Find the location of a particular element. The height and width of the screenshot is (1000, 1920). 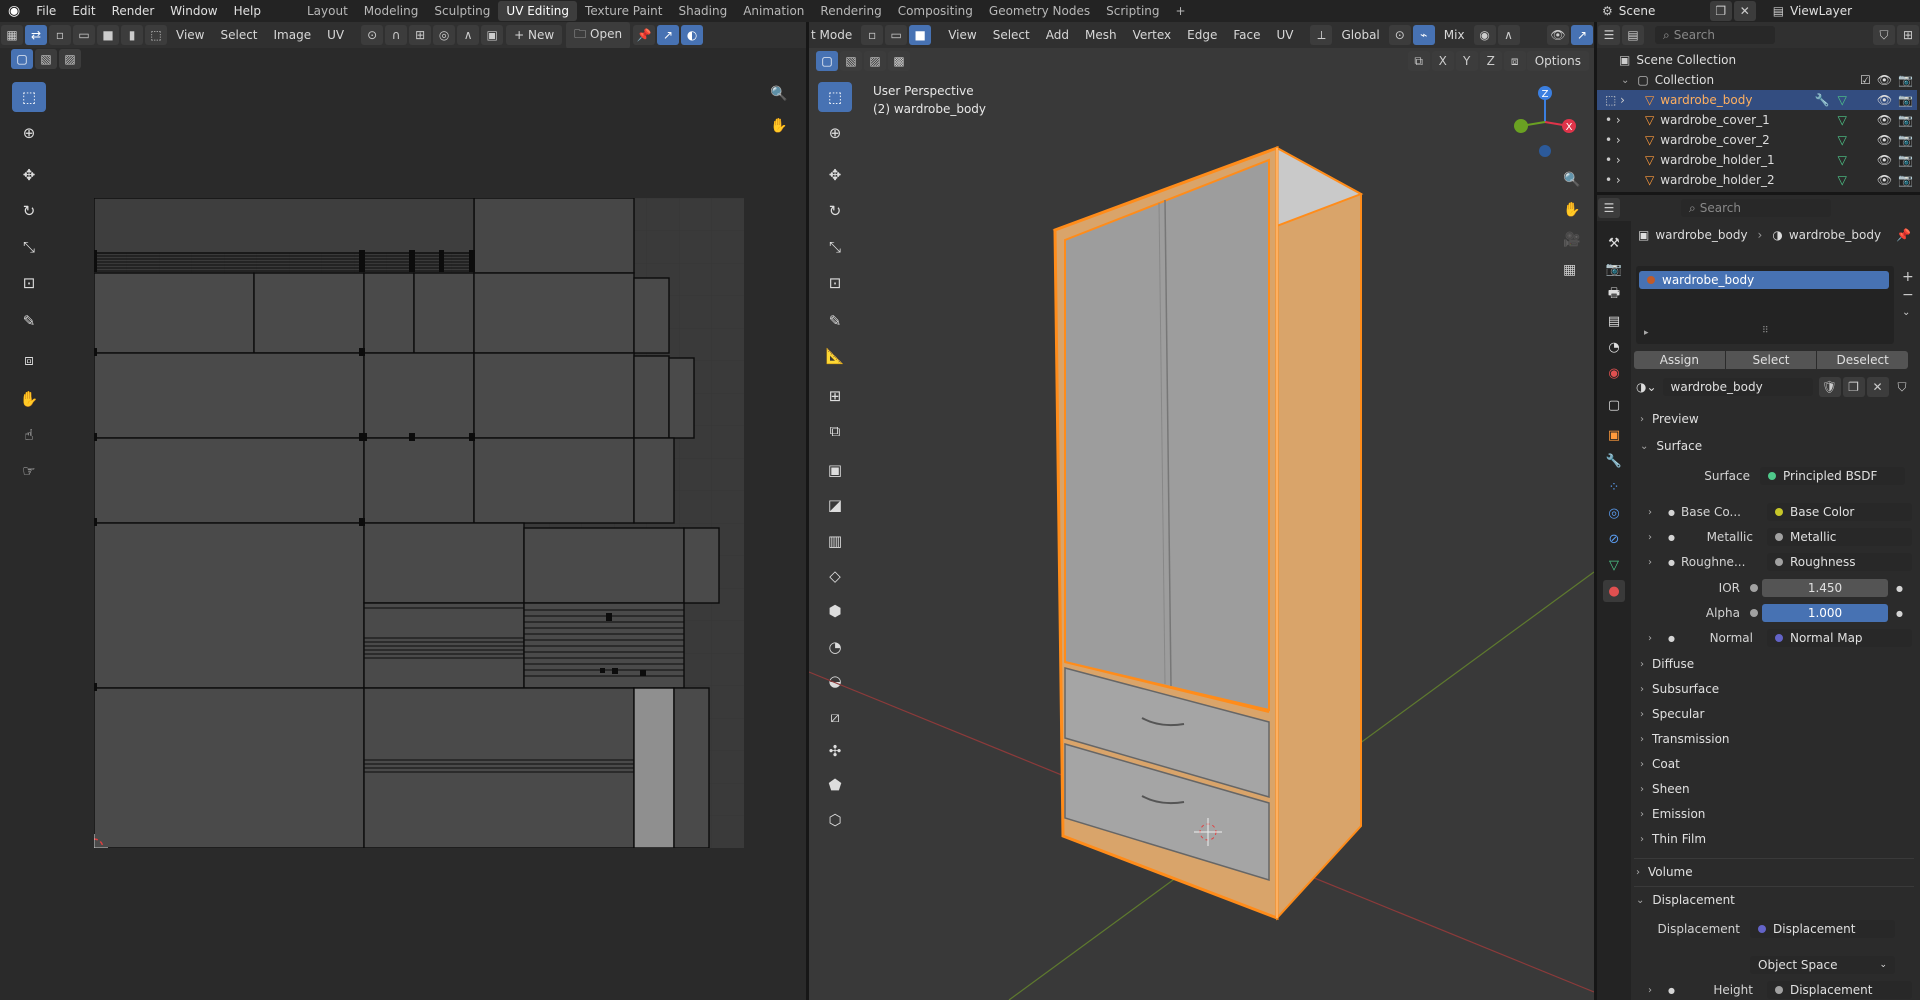

alpha-slider: 1.000 is located at coordinates (1825, 613).